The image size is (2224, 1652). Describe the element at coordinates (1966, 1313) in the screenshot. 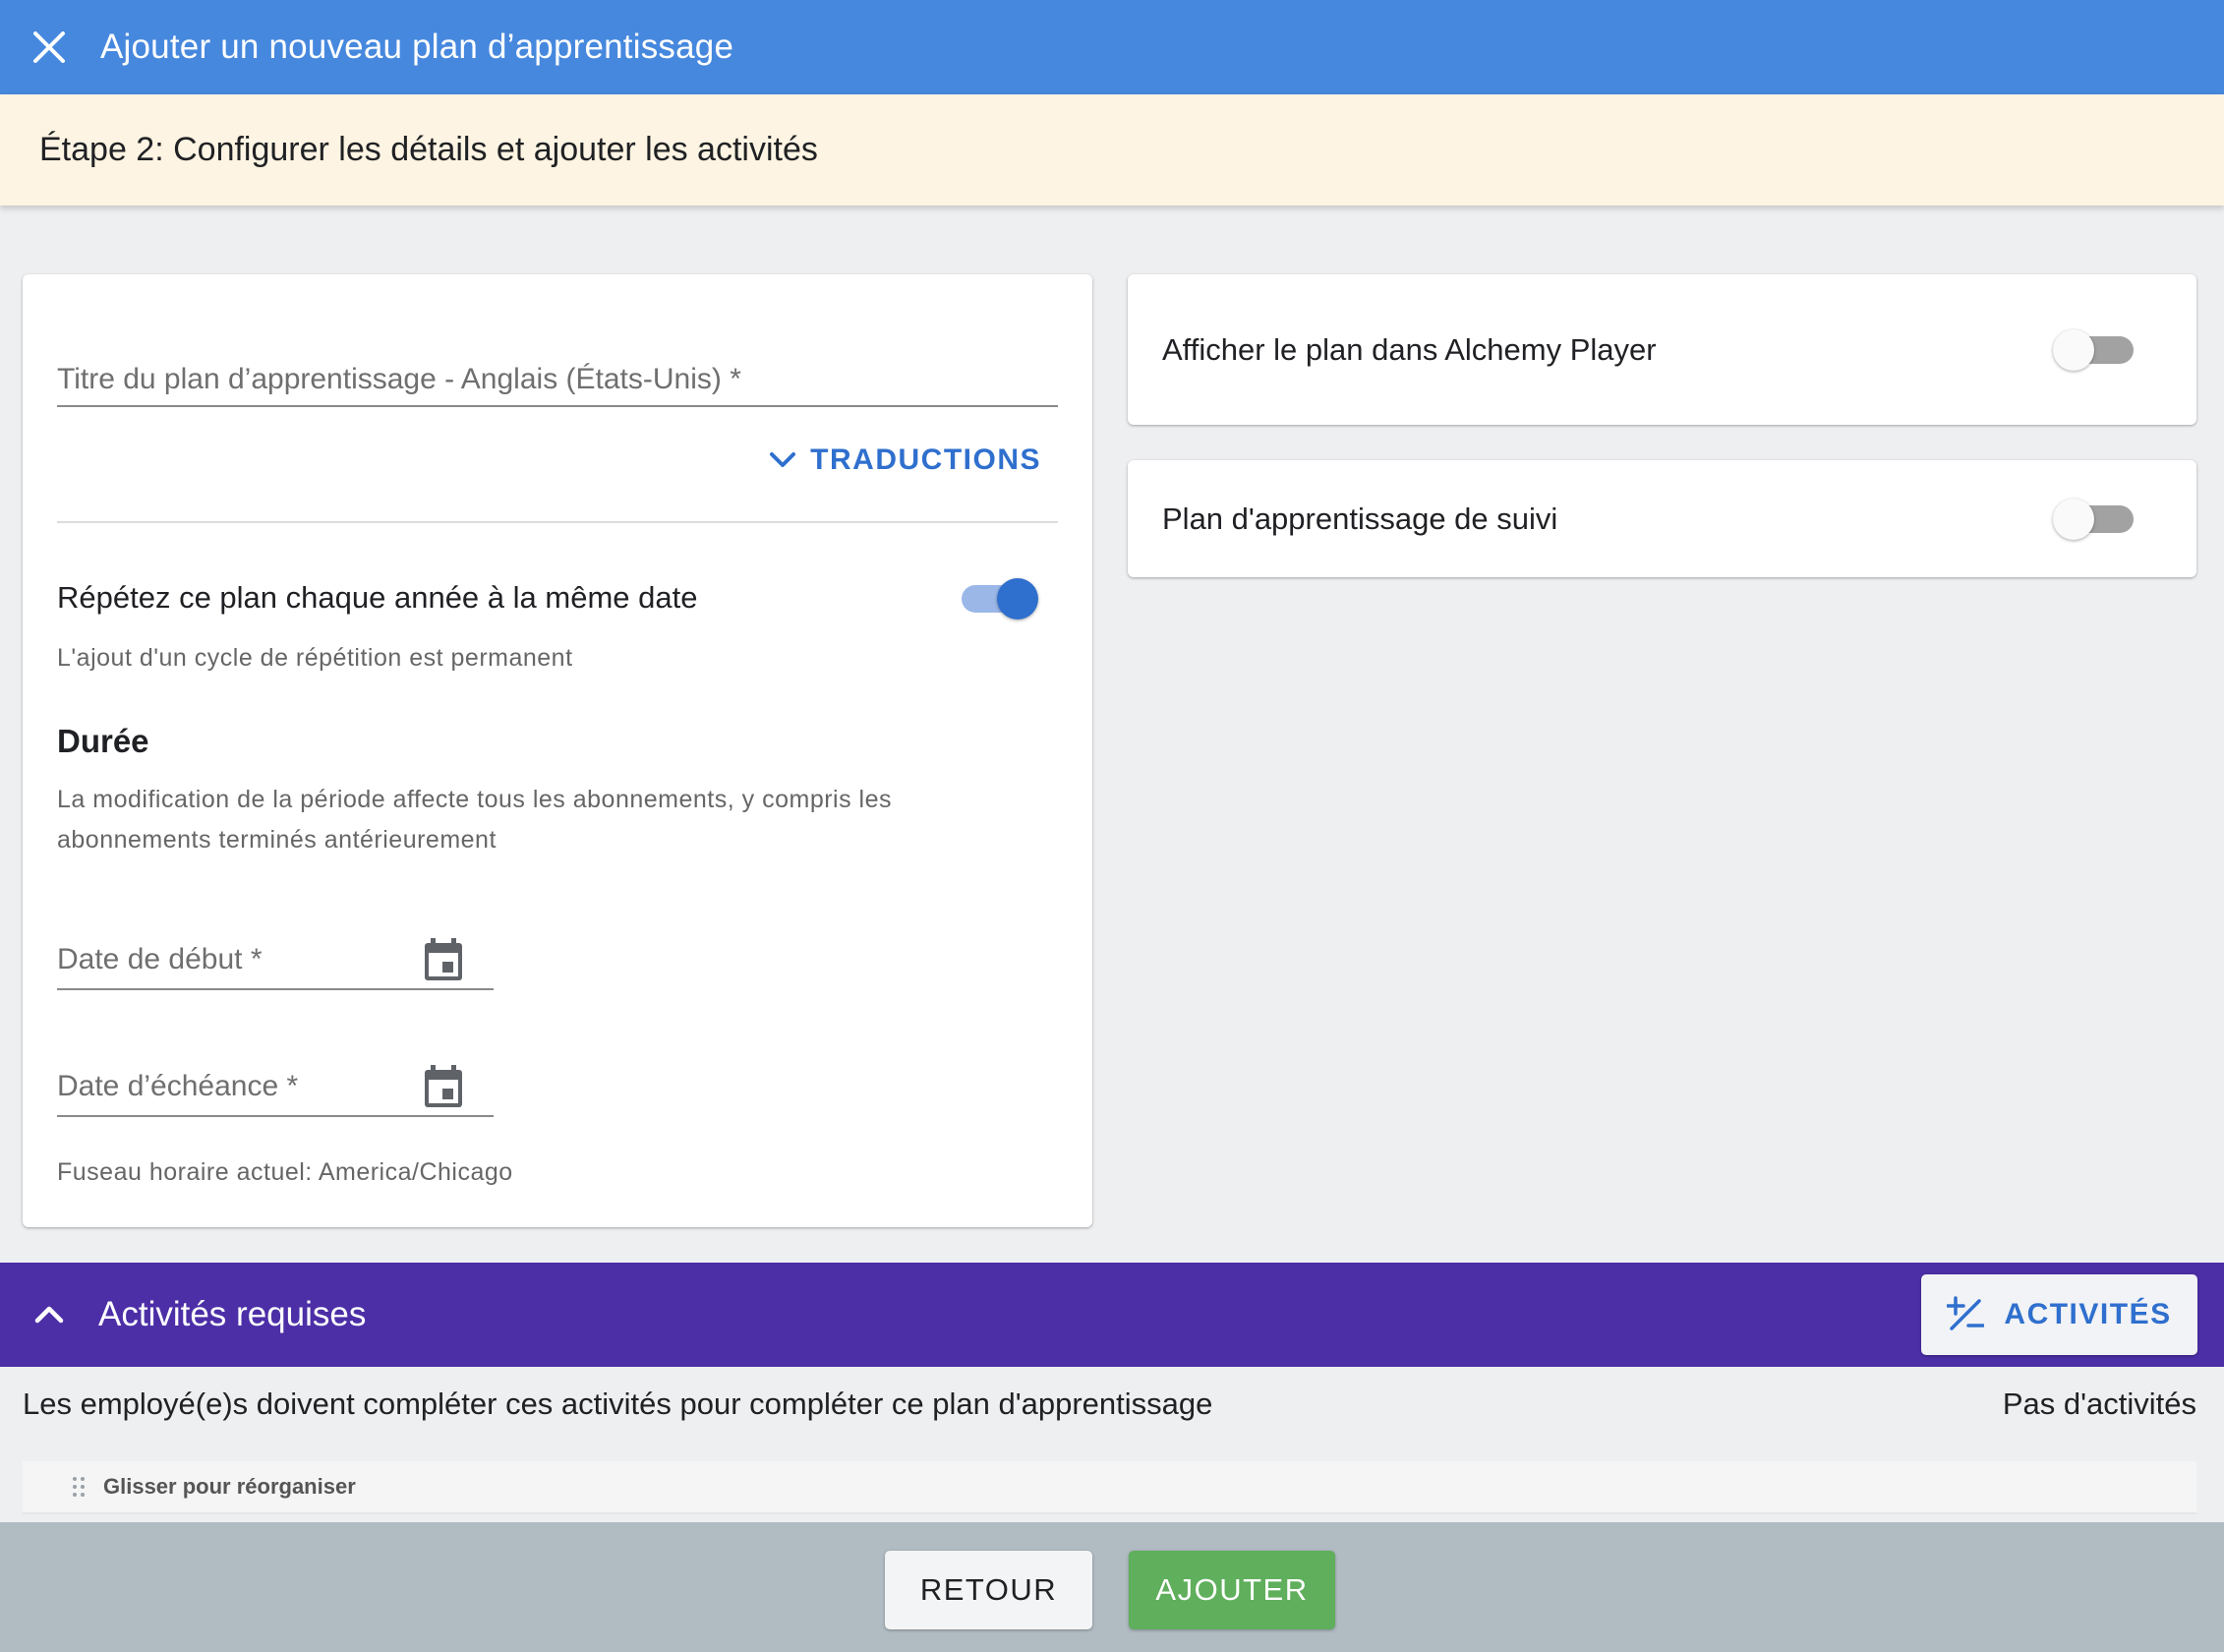

I see `plus-minus-icon` at that location.